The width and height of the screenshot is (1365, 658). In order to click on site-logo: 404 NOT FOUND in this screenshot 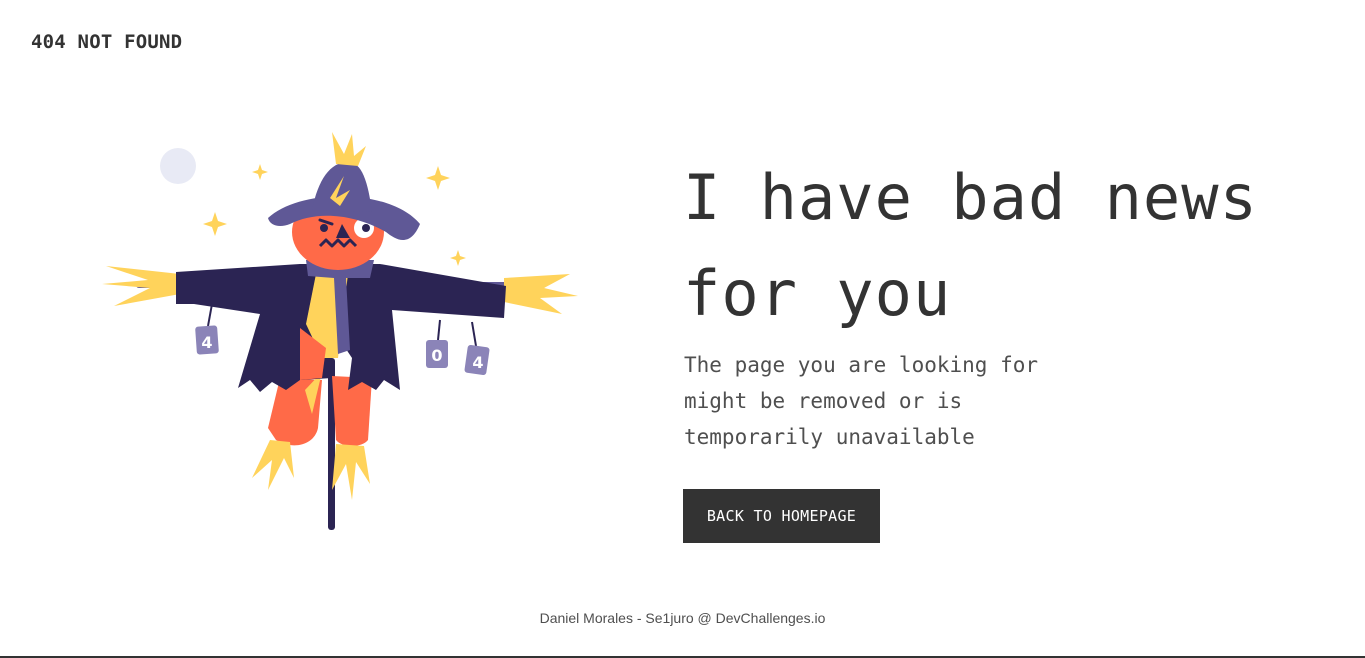, I will do `click(106, 42)`.